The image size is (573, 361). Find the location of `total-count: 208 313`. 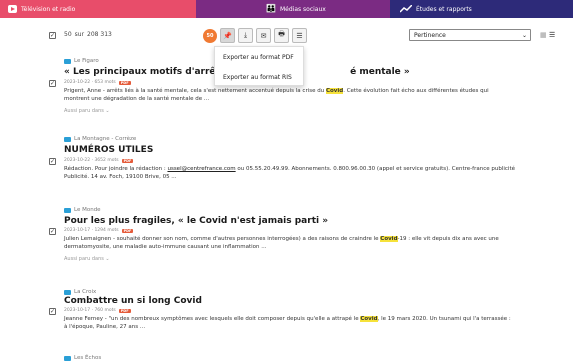

total-count: 208 313 is located at coordinates (99, 34).